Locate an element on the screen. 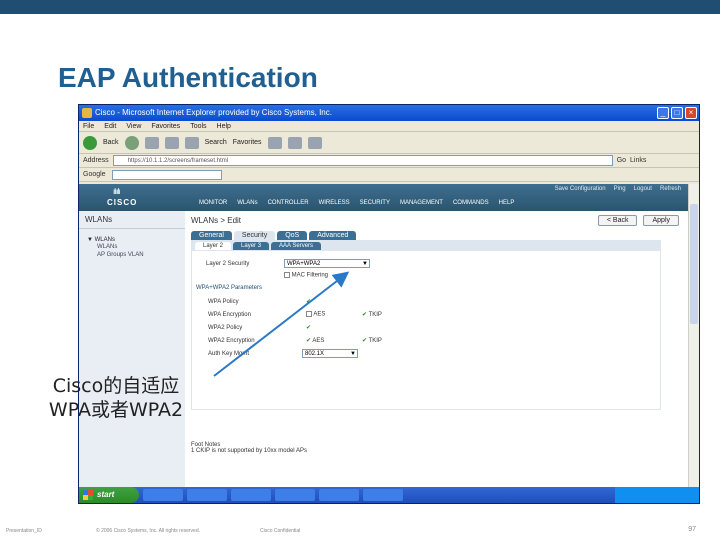  back-label: Back is located at coordinates (111, 143).